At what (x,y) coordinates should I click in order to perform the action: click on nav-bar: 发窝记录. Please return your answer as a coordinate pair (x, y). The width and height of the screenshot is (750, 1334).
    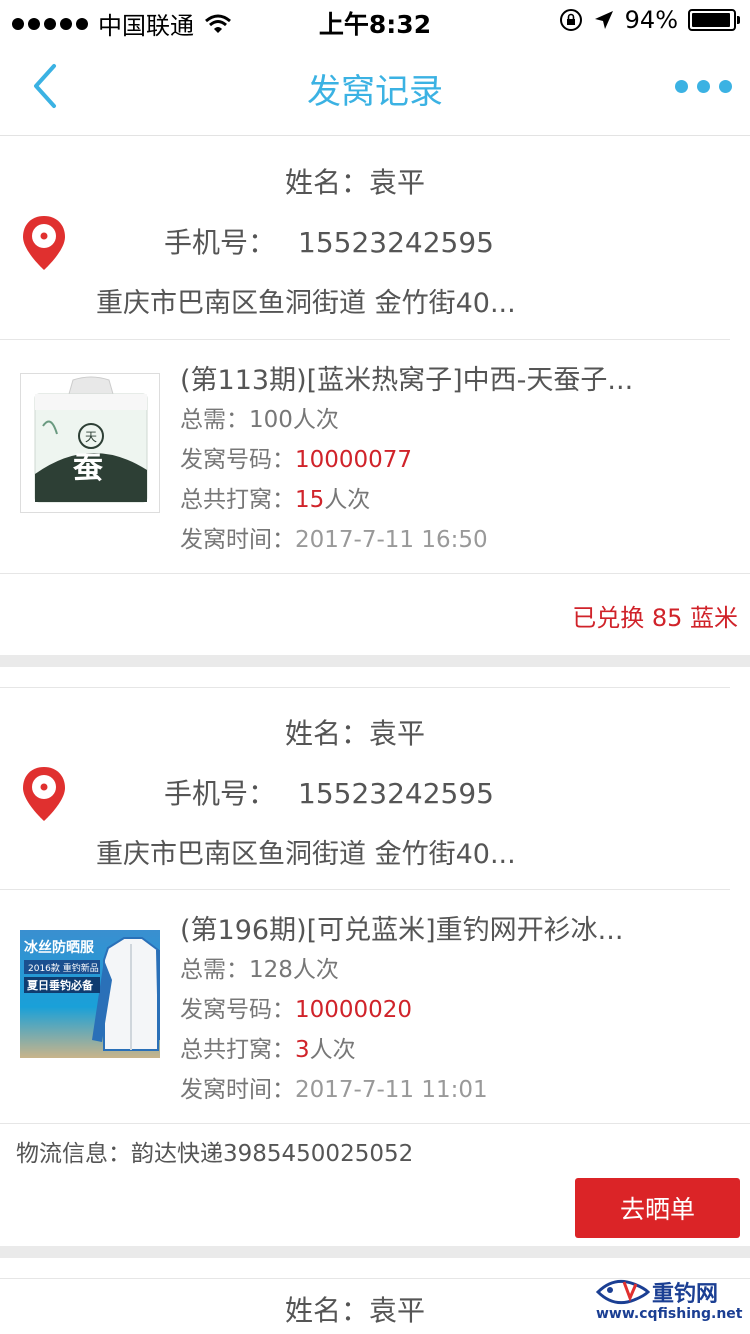
    Looking at the image, I should click on (375, 88).